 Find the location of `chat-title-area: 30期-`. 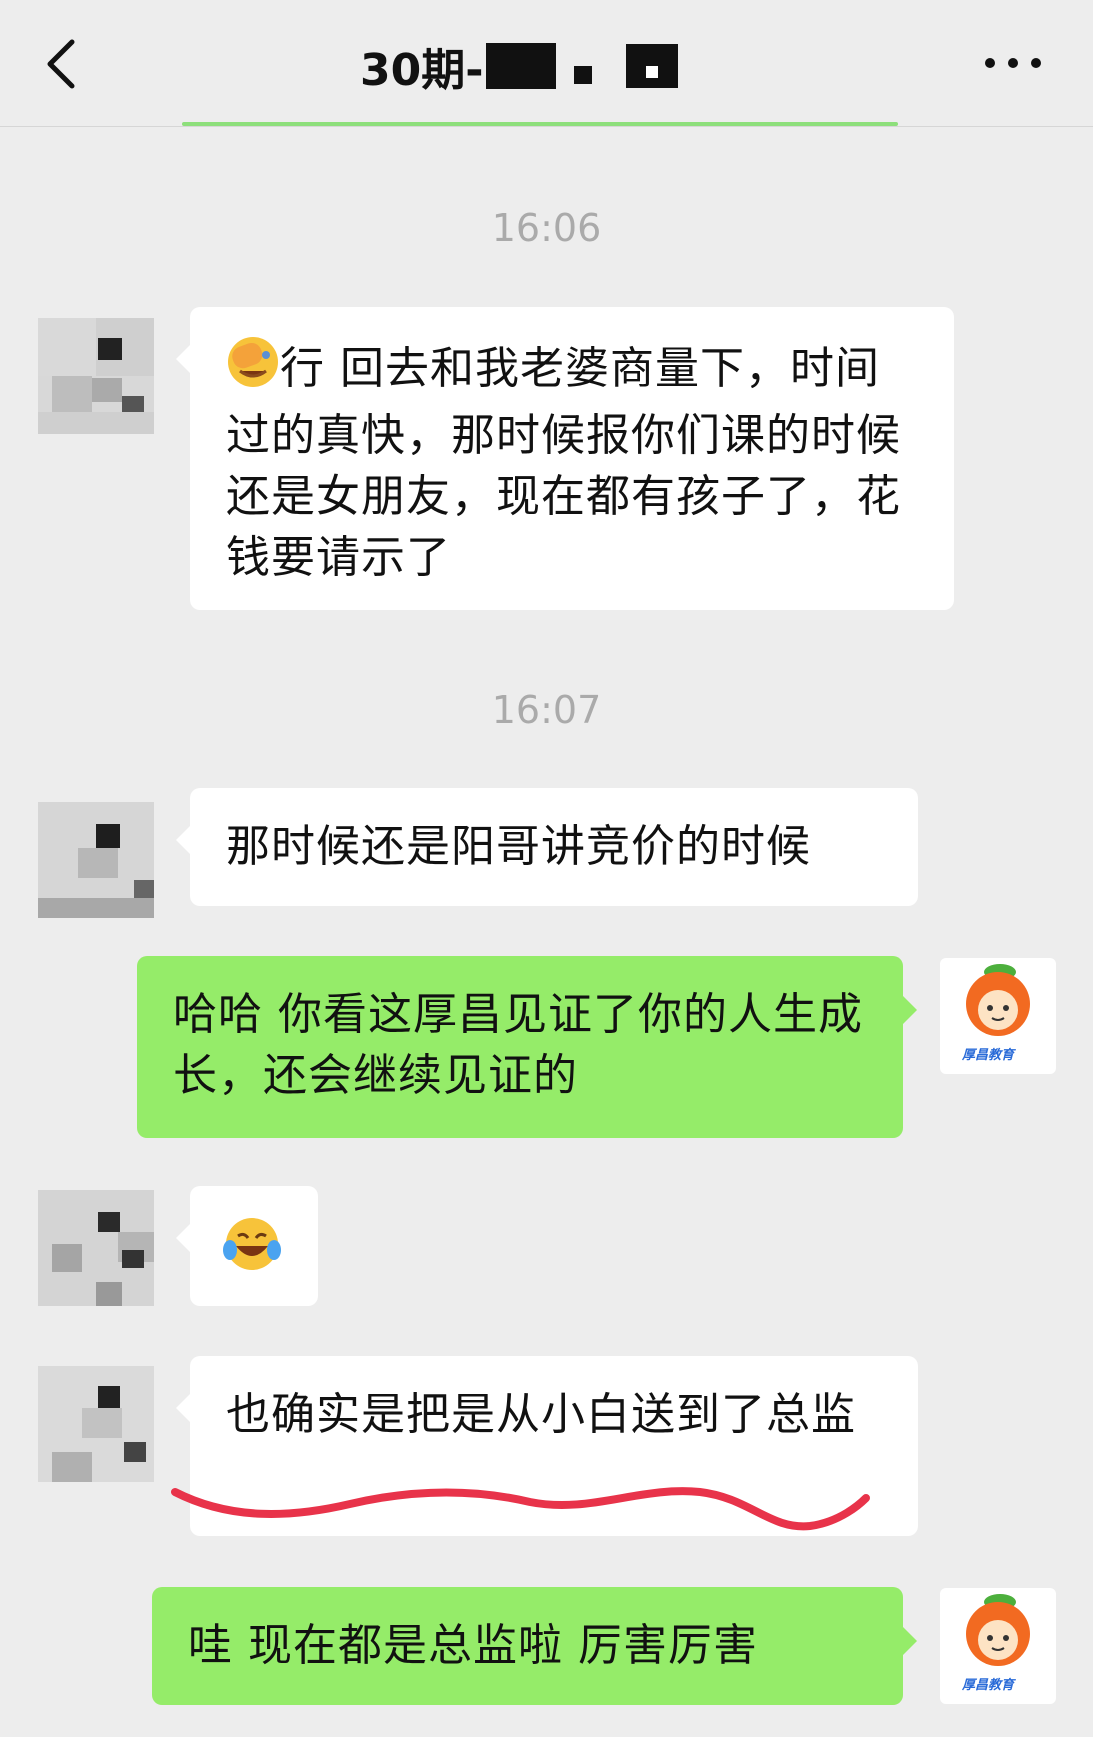

chat-title-area: 30期- is located at coordinates (519, 66).